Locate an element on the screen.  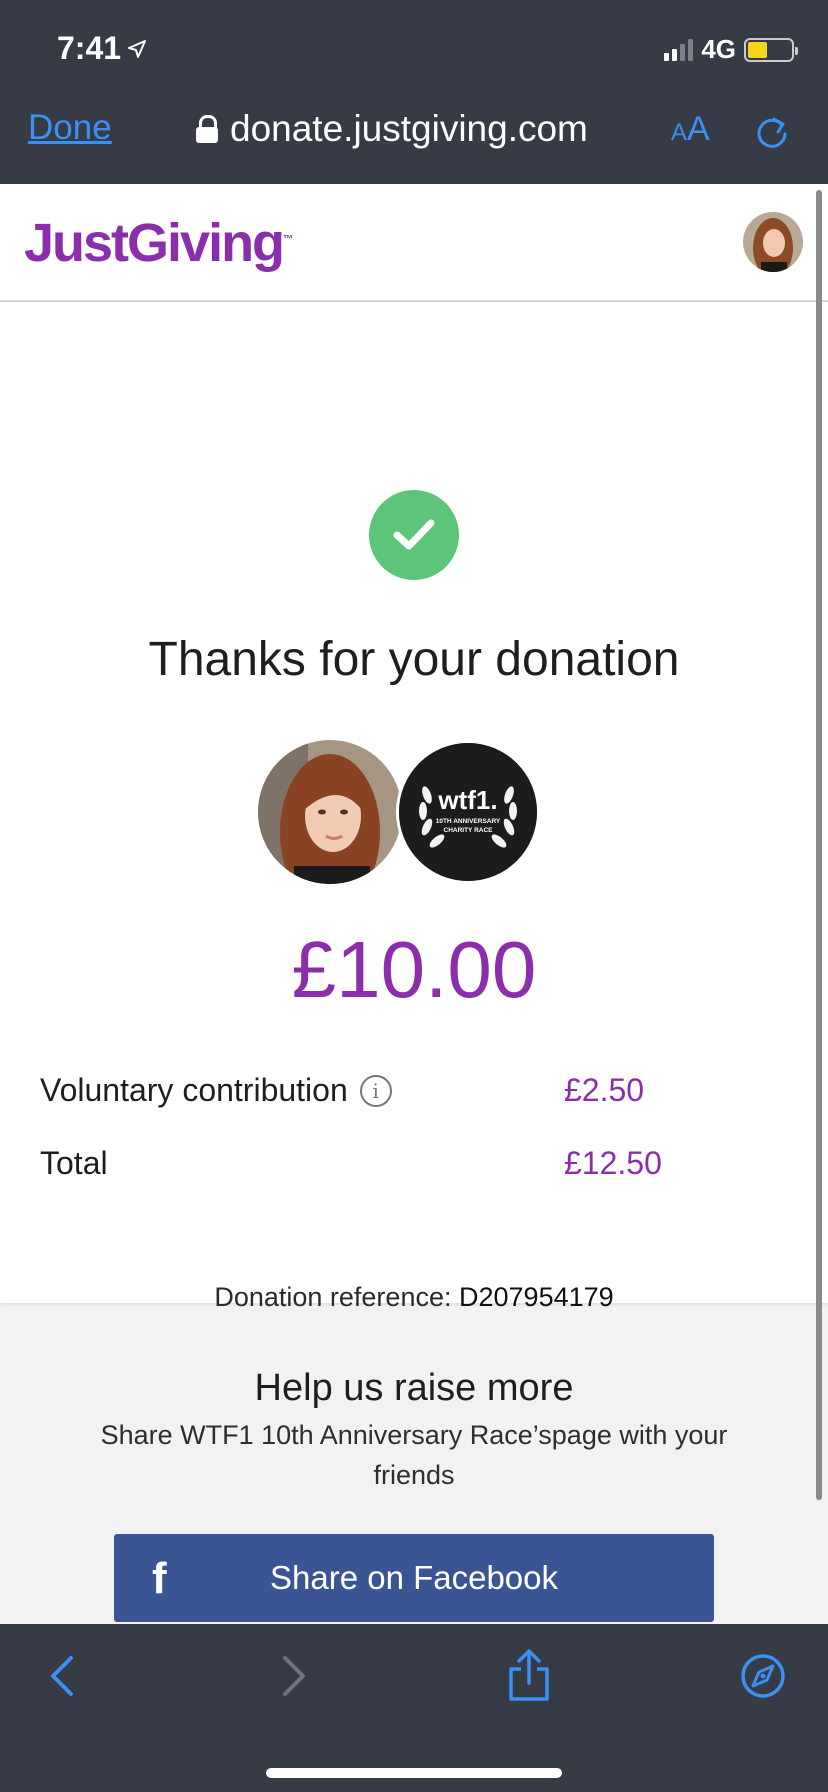
share-button is located at coordinates (529, 1676).